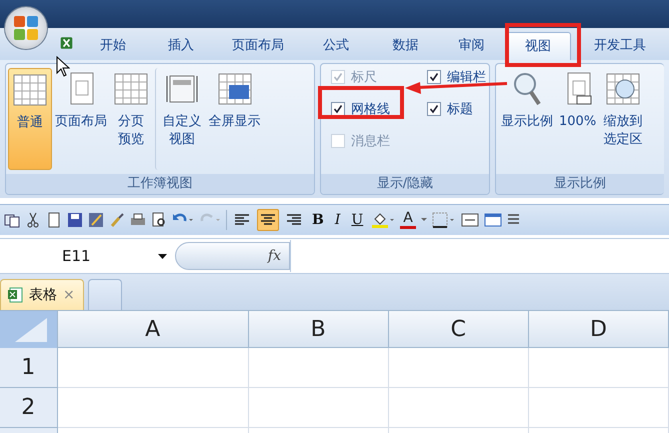 This screenshot has height=433, width=669. What do you see at coordinates (360, 109) in the screenshot?
I see `checkbox-option: 网格线` at bounding box center [360, 109].